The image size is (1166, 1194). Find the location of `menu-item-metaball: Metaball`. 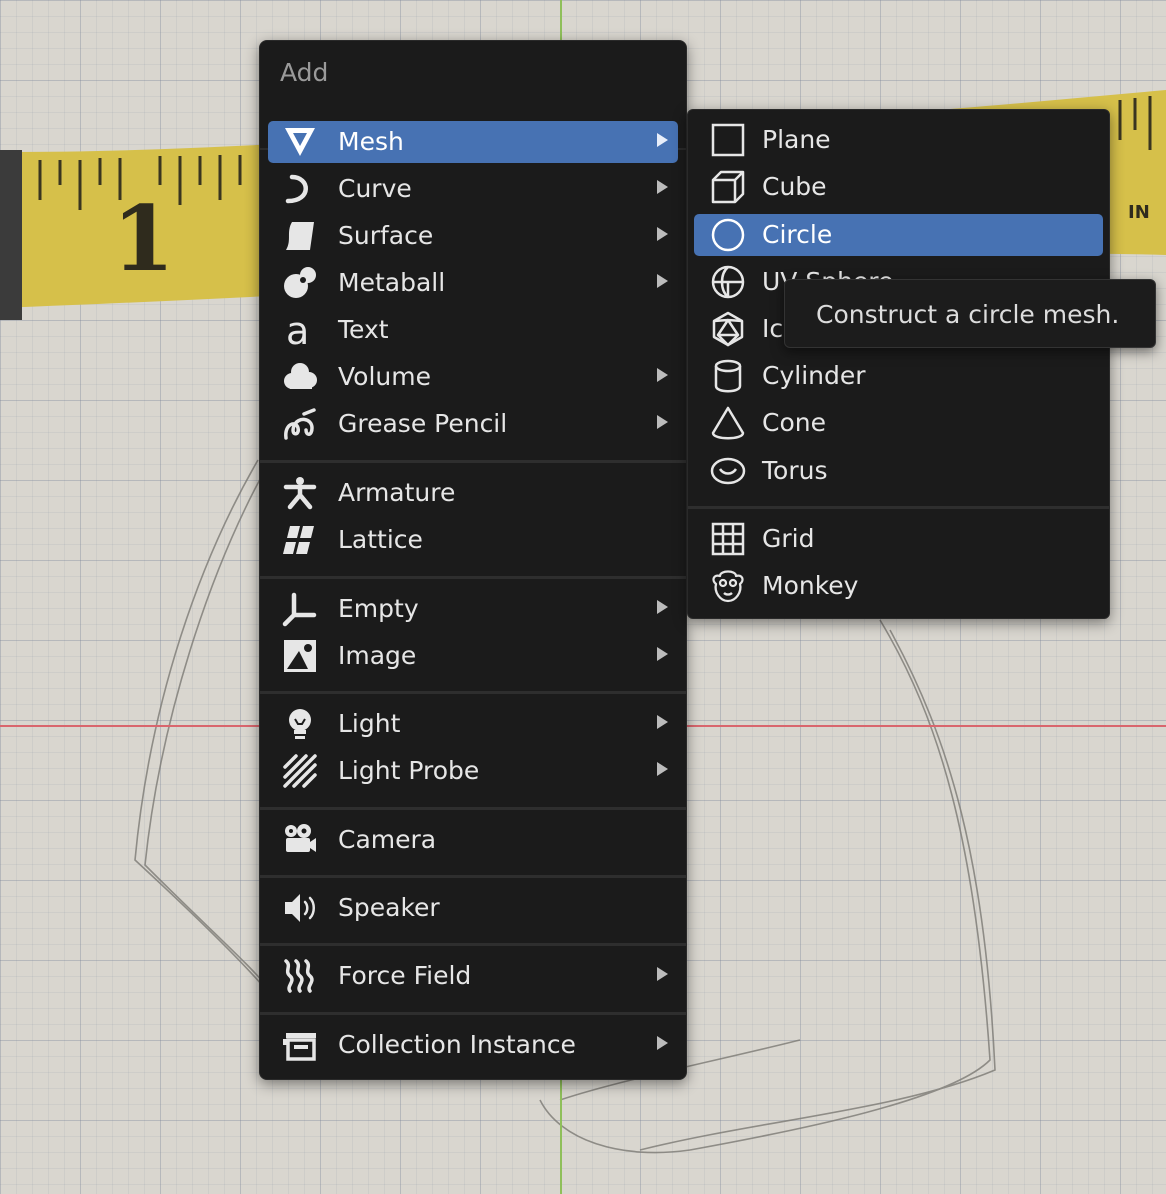

menu-item-metaball: Metaball is located at coordinates (473, 283).